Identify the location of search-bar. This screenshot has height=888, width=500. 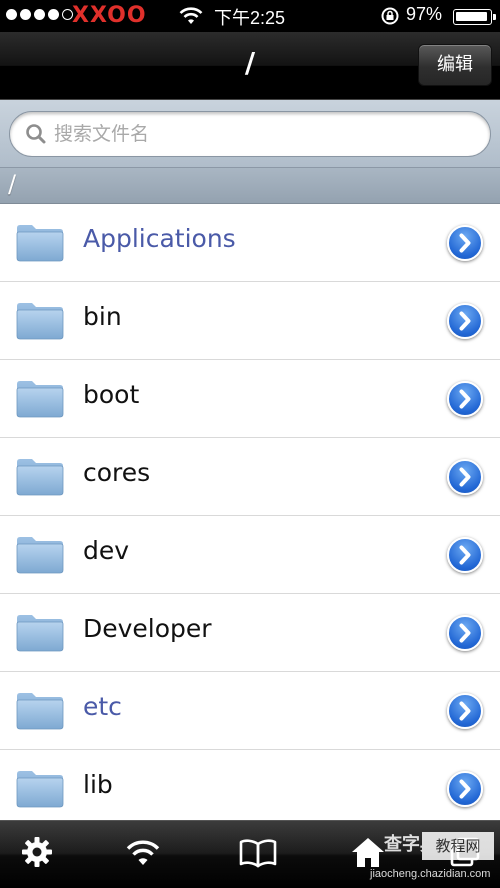
(250, 134).